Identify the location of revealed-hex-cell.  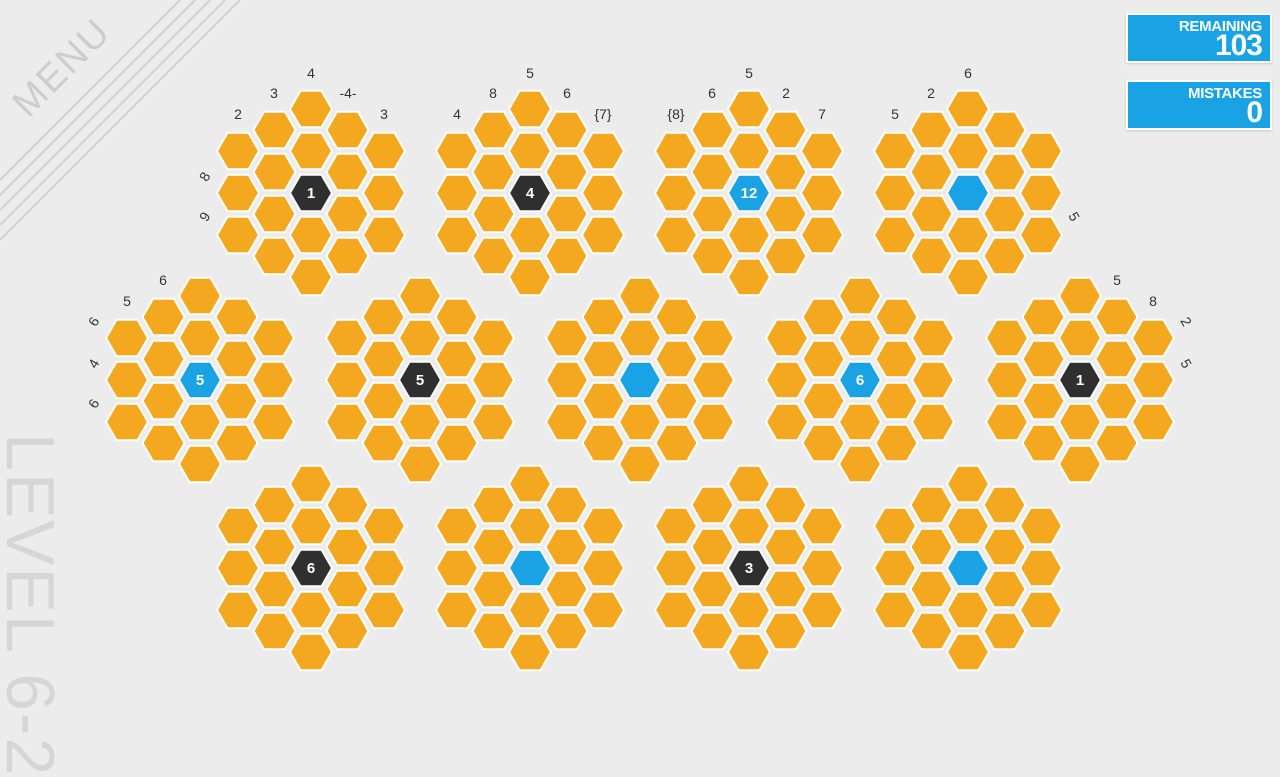
(968, 193).